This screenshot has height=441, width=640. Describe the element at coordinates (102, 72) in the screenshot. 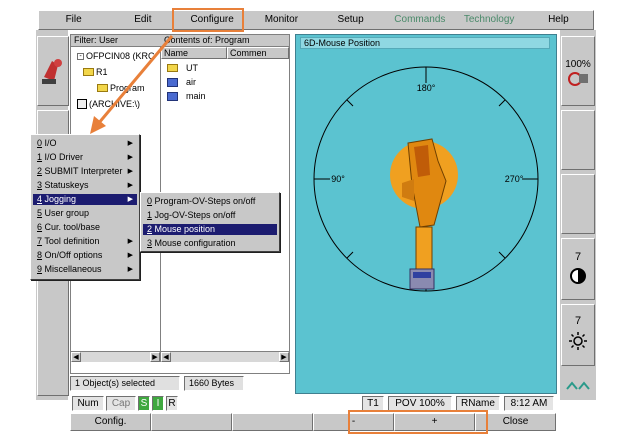

I see `tree-label: R1` at that location.